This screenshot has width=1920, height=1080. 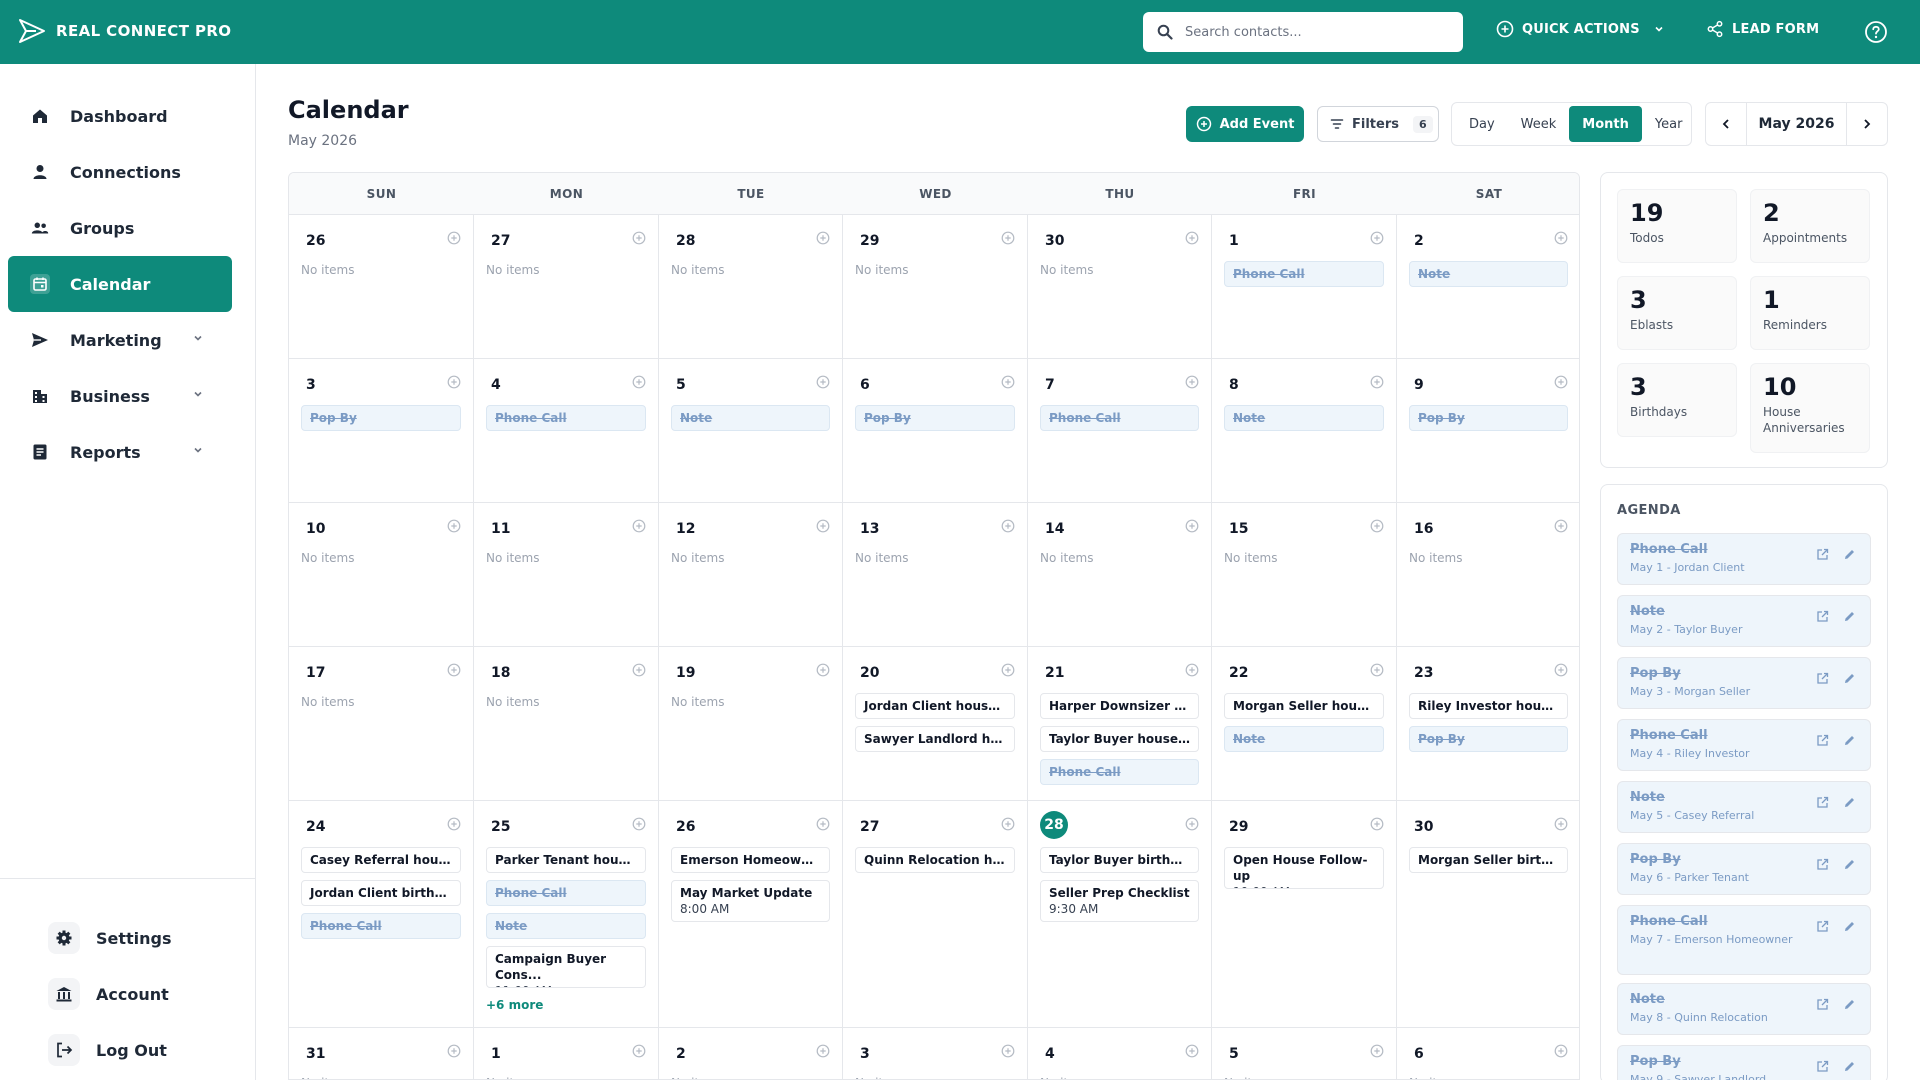 I want to click on day-cell: 17 No items, so click(x=381, y=724).